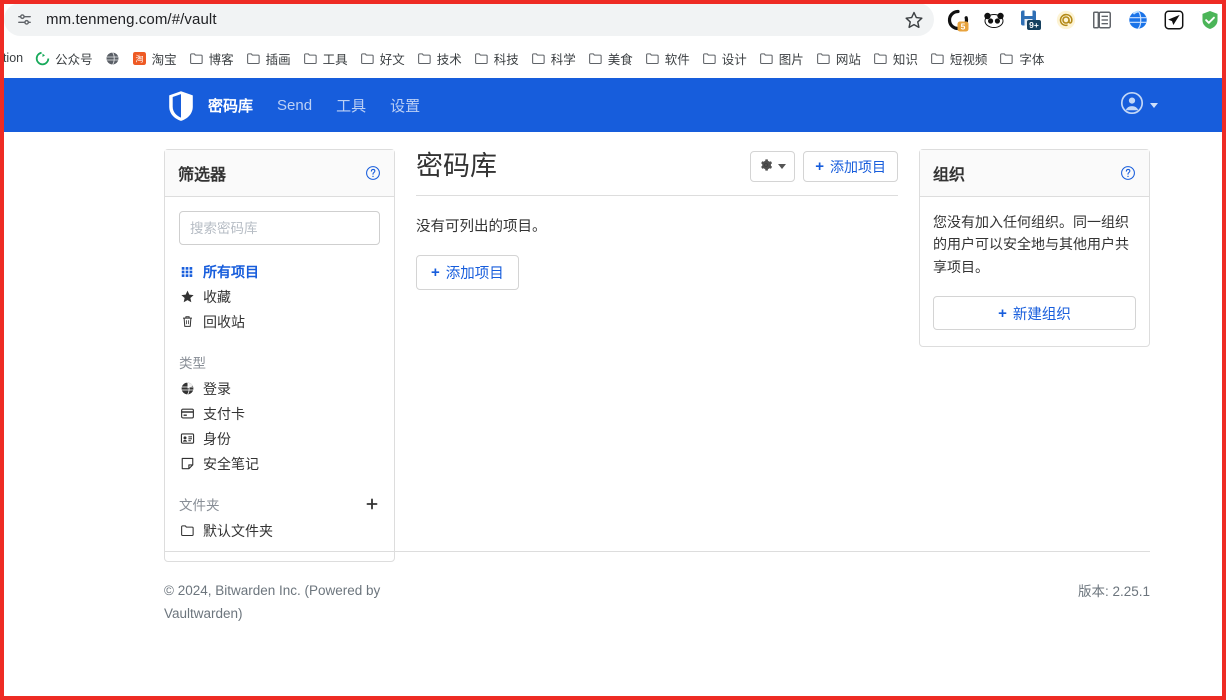  What do you see at coordinates (279, 503) in the screenshot?
I see `folder-group-header: 文件夹` at bounding box center [279, 503].